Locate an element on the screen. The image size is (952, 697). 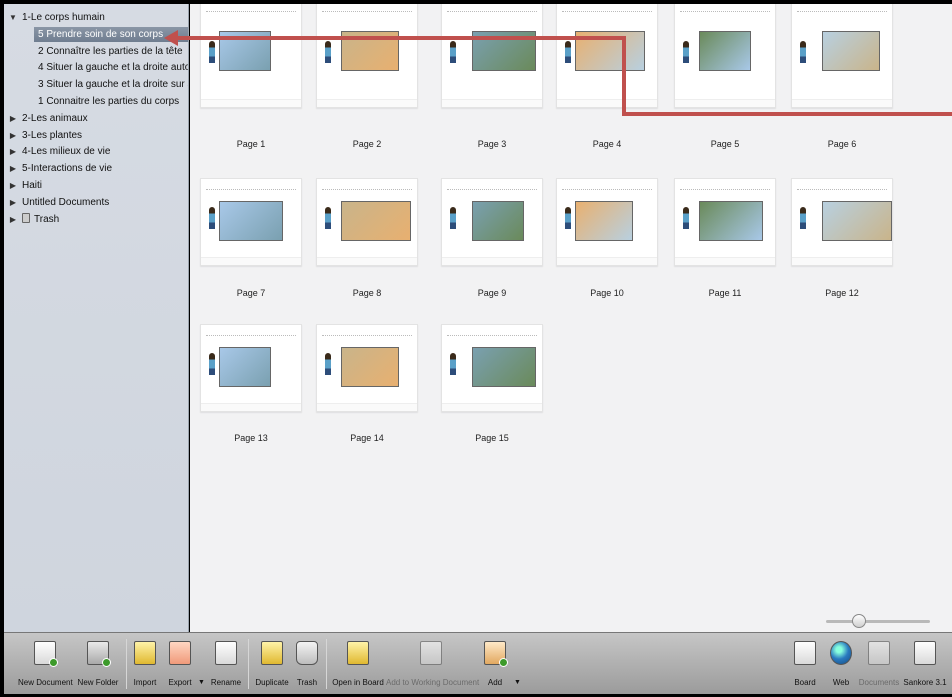
zoom-slider-track is located at coordinates (878, 621).